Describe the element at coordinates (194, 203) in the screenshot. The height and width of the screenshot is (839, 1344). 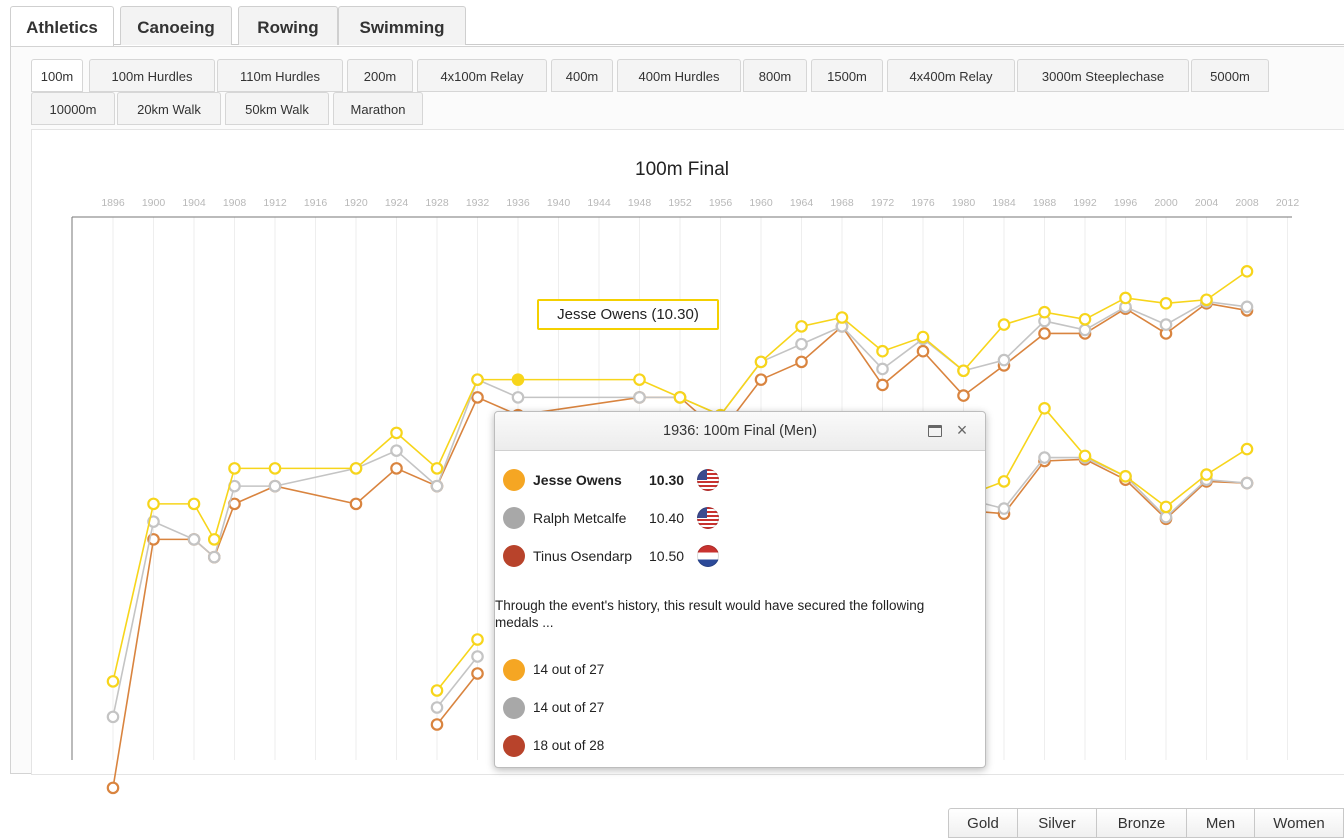
I see `year-tick-label: 1904` at that location.